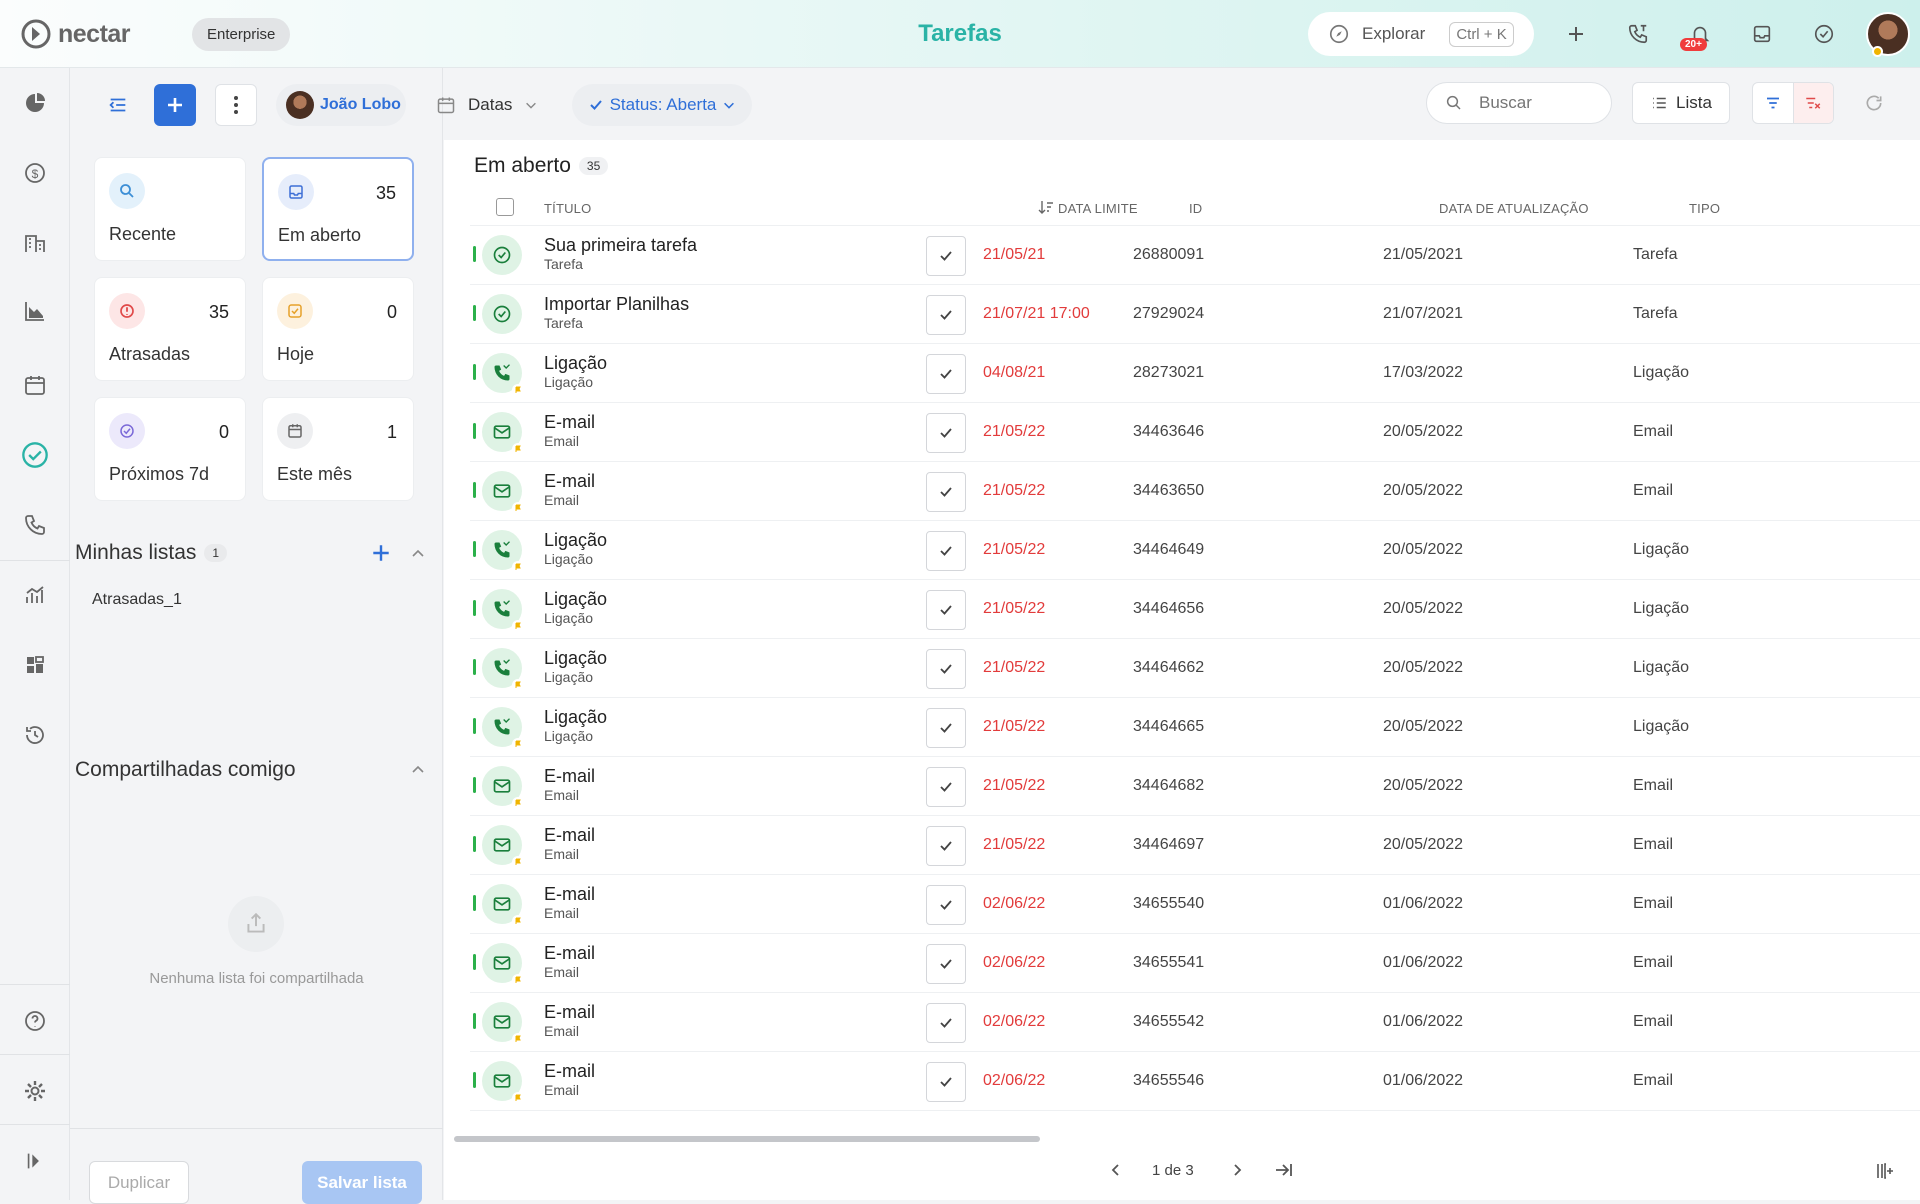  I want to click on col-header-updated: DATA DE ATUALIZAÇÃO, so click(1514, 208).